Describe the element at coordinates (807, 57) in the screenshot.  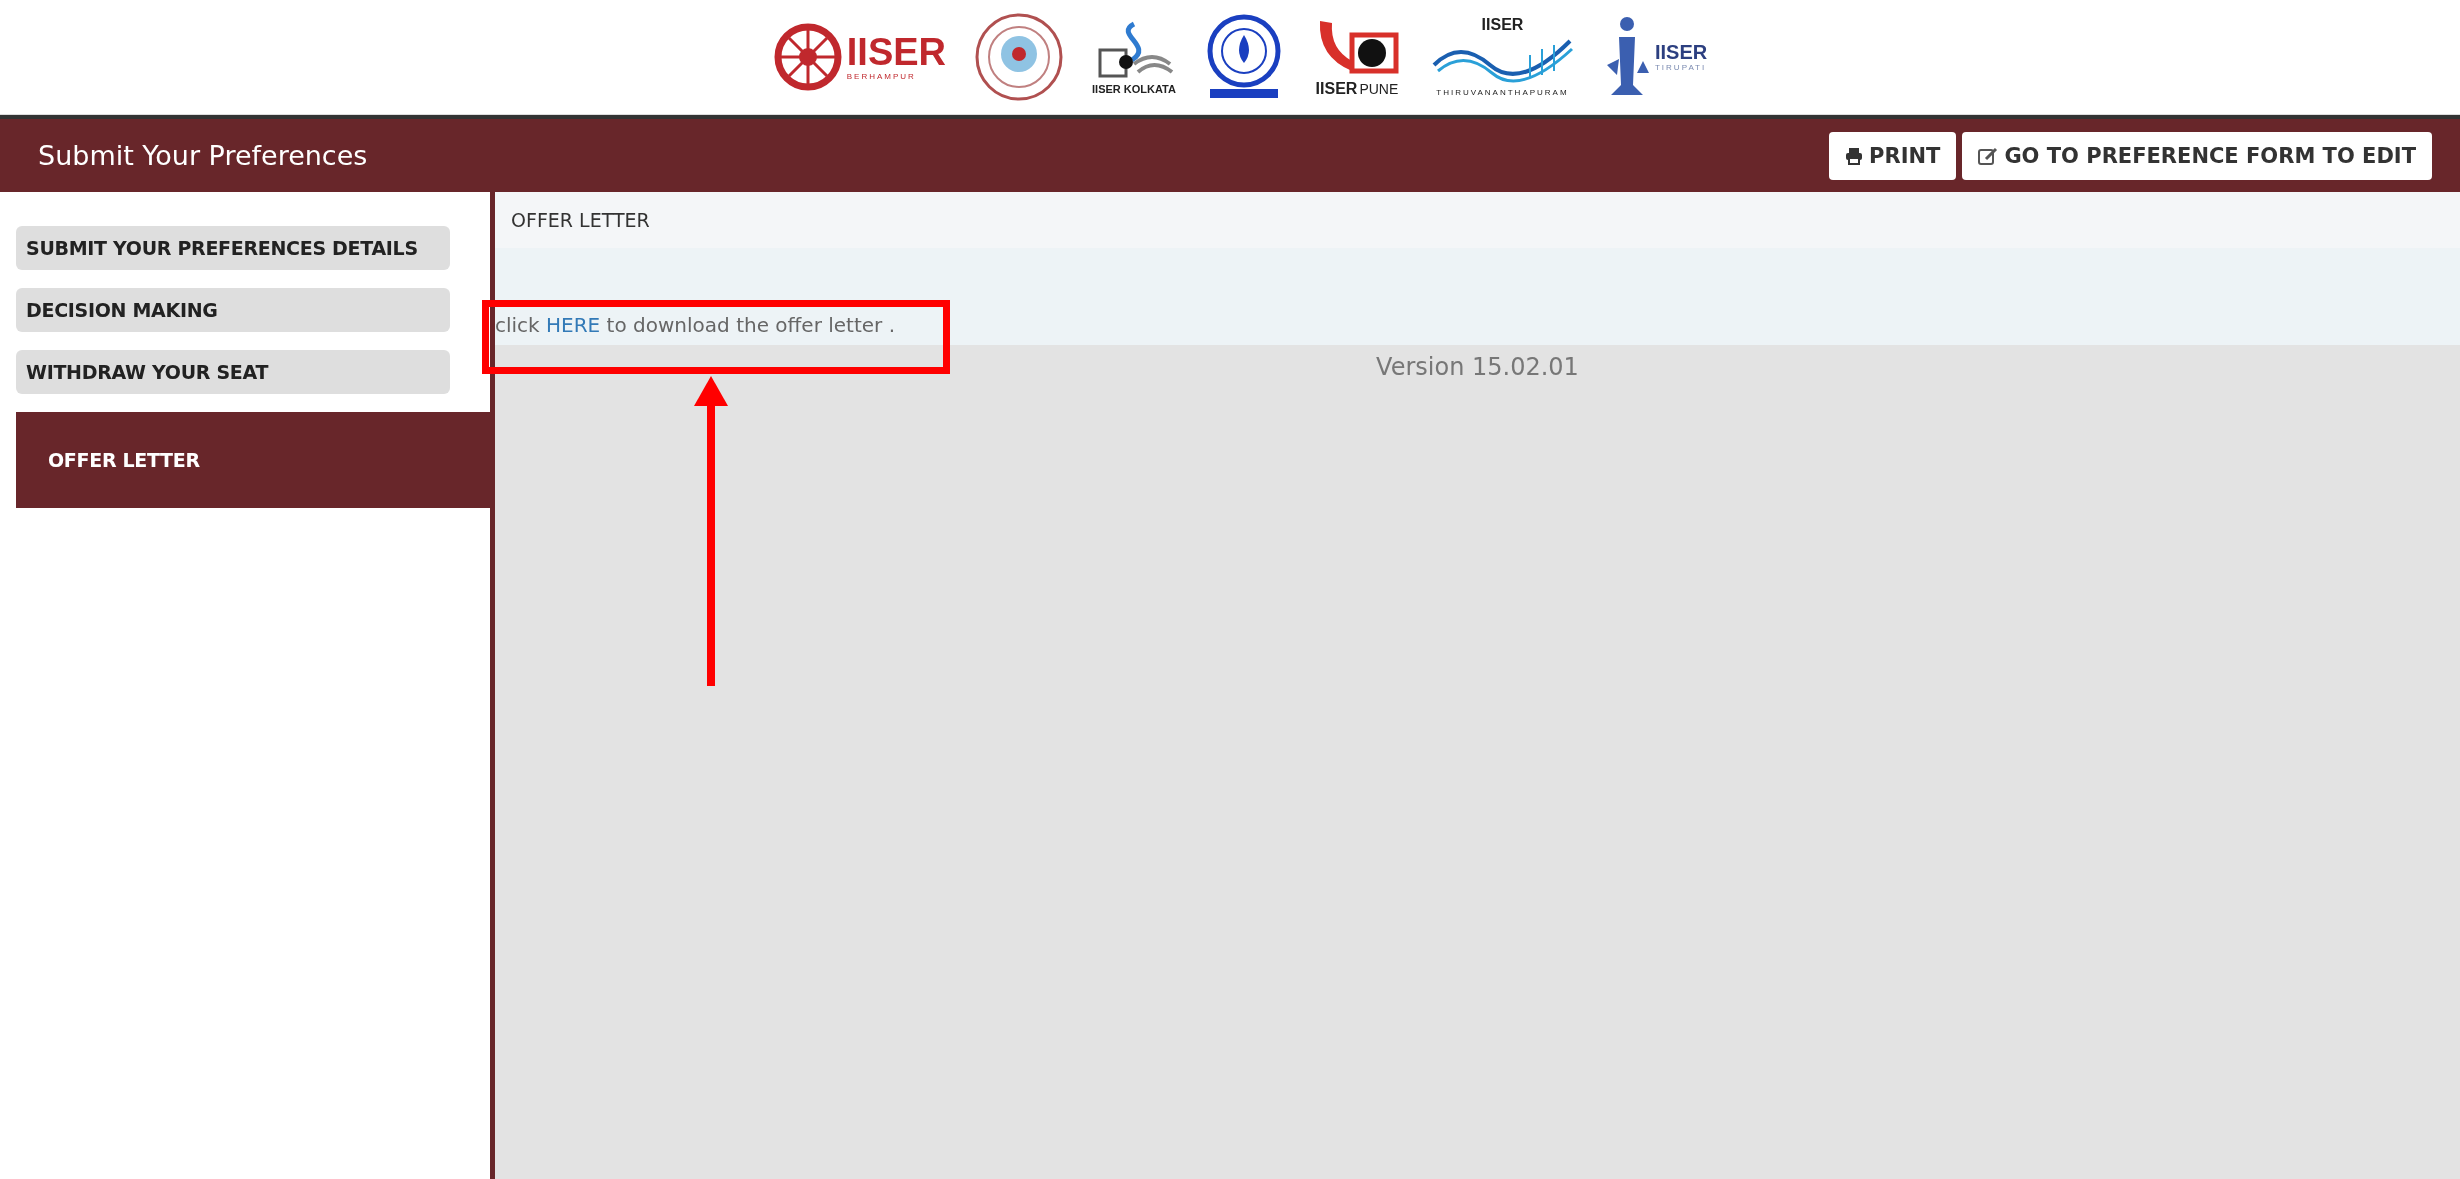
I see `wheel-icon` at that location.